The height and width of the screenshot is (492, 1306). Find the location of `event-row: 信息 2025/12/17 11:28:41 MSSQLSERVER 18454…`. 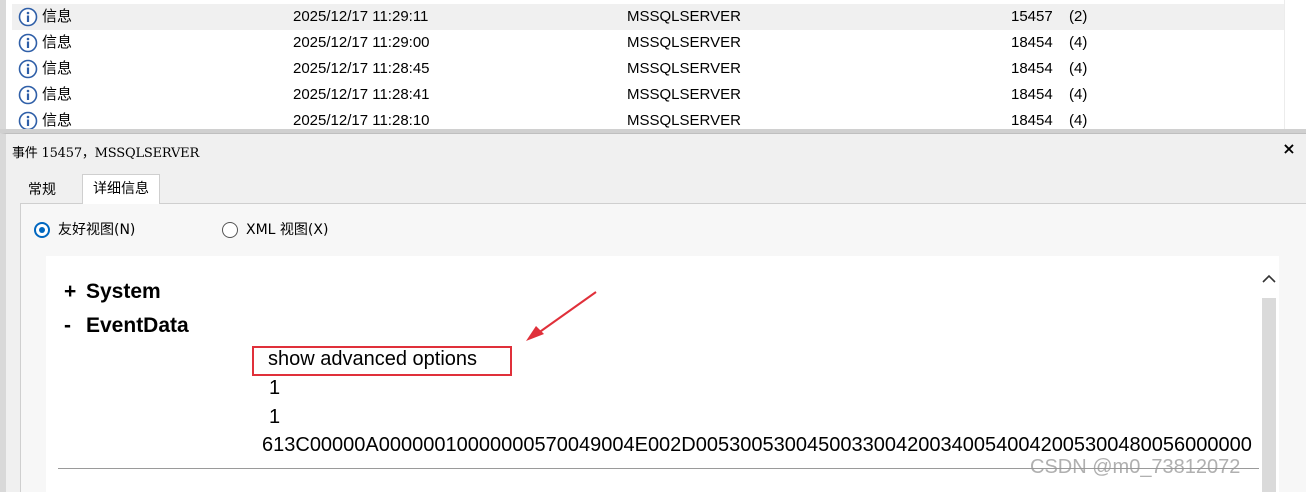

event-row: 信息 2025/12/17 11:28:41 MSSQLSERVER 18454… is located at coordinates (650, 95).